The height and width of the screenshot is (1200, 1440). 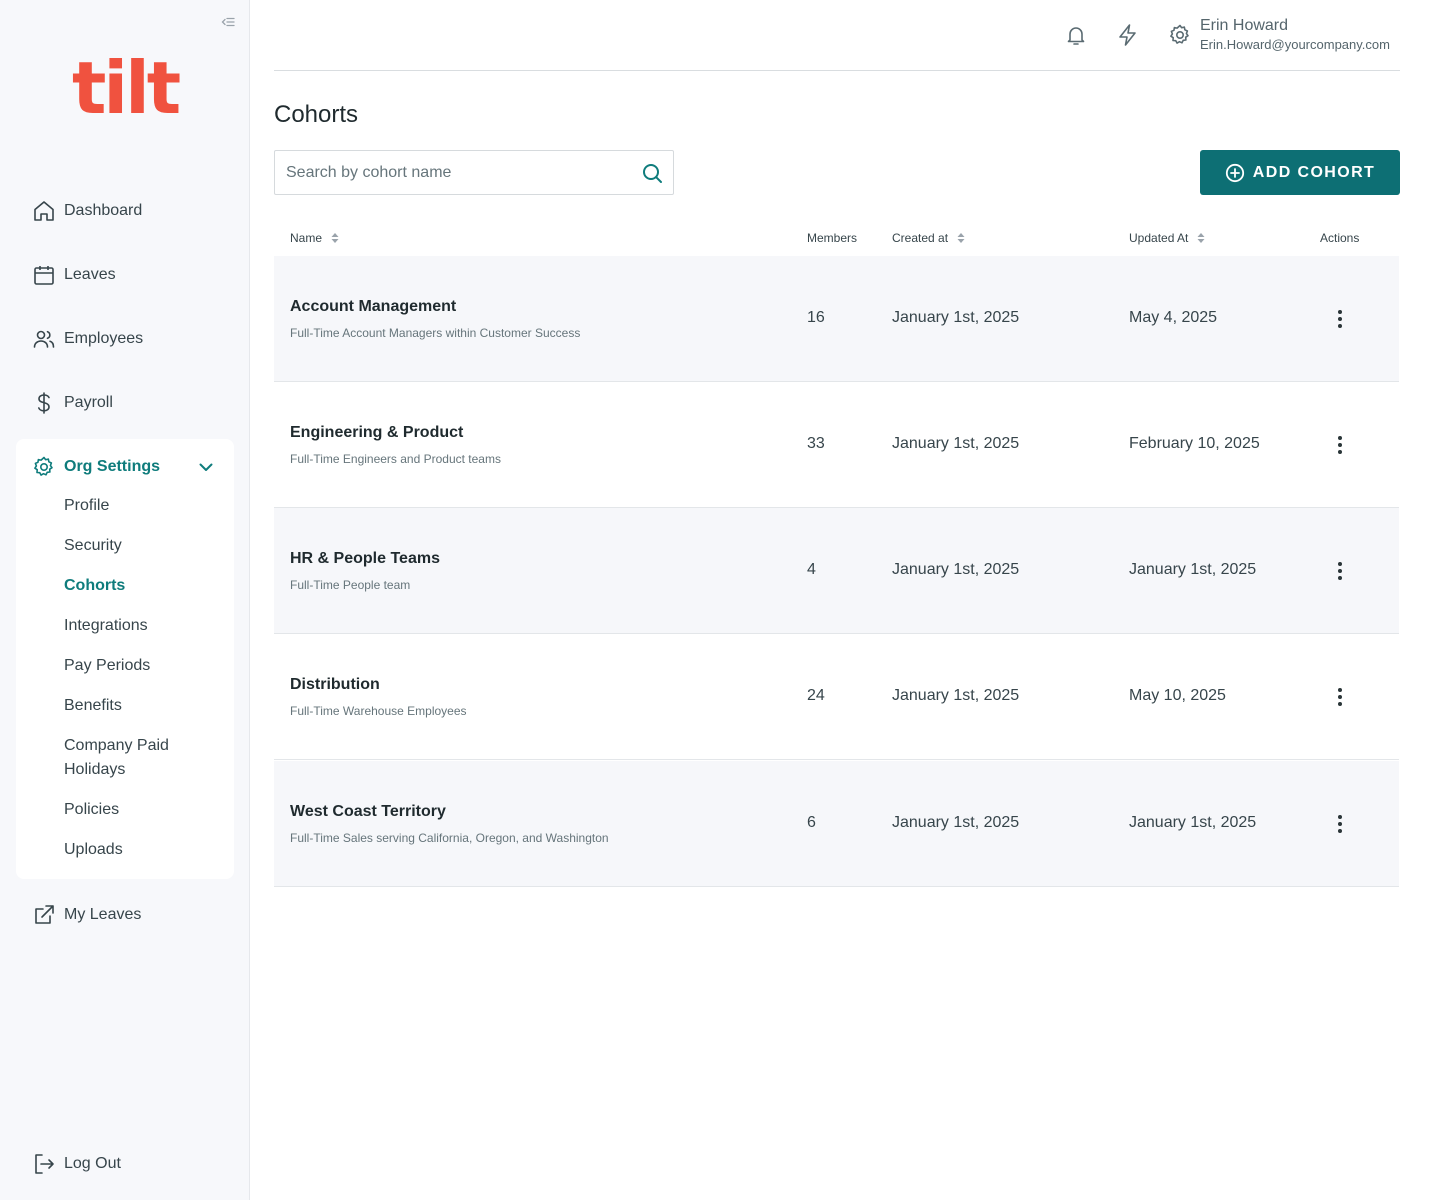 What do you see at coordinates (373, 307) in the screenshot?
I see `cohort-name: Account Management` at bounding box center [373, 307].